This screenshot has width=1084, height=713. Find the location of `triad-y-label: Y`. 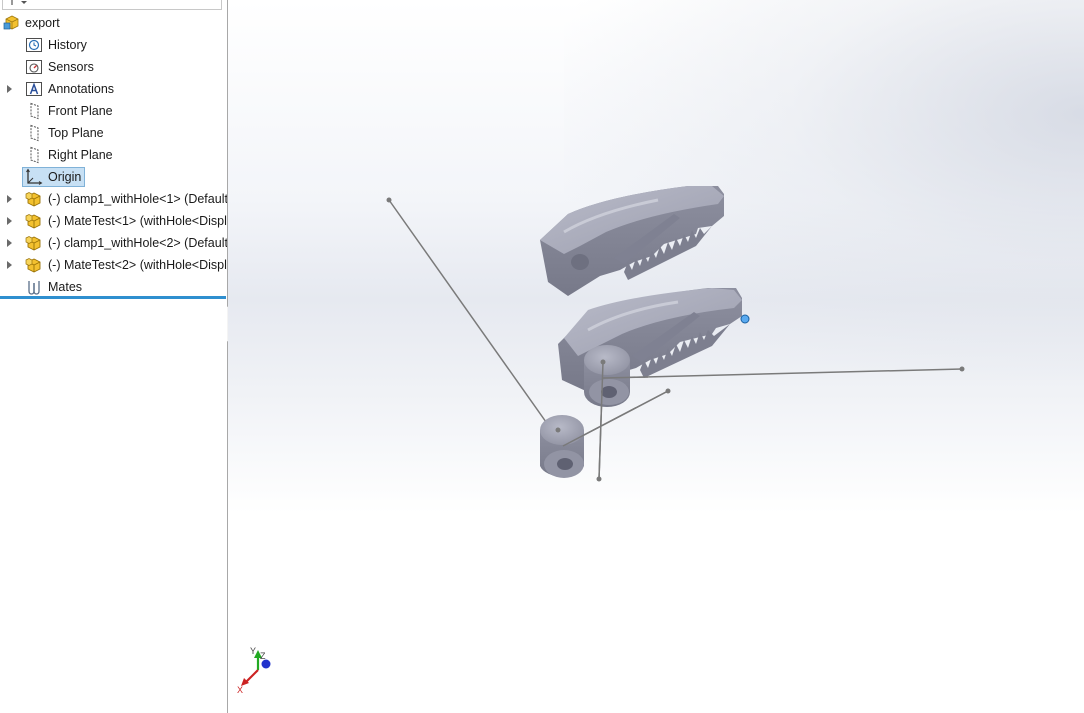

triad-y-label: Y is located at coordinates (253, 651).